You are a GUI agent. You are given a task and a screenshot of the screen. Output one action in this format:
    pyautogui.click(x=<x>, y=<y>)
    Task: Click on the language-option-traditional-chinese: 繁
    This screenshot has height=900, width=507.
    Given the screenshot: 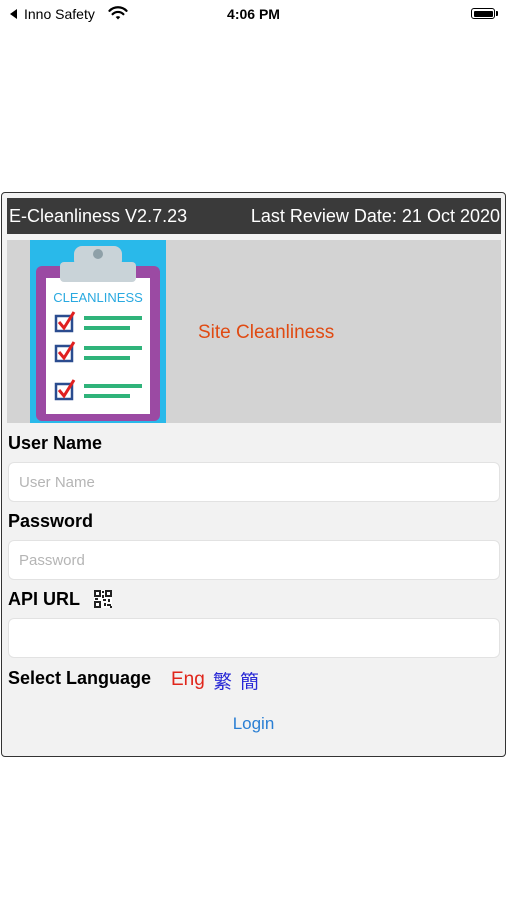 What is the action you would take?
    pyautogui.click(x=222, y=680)
    